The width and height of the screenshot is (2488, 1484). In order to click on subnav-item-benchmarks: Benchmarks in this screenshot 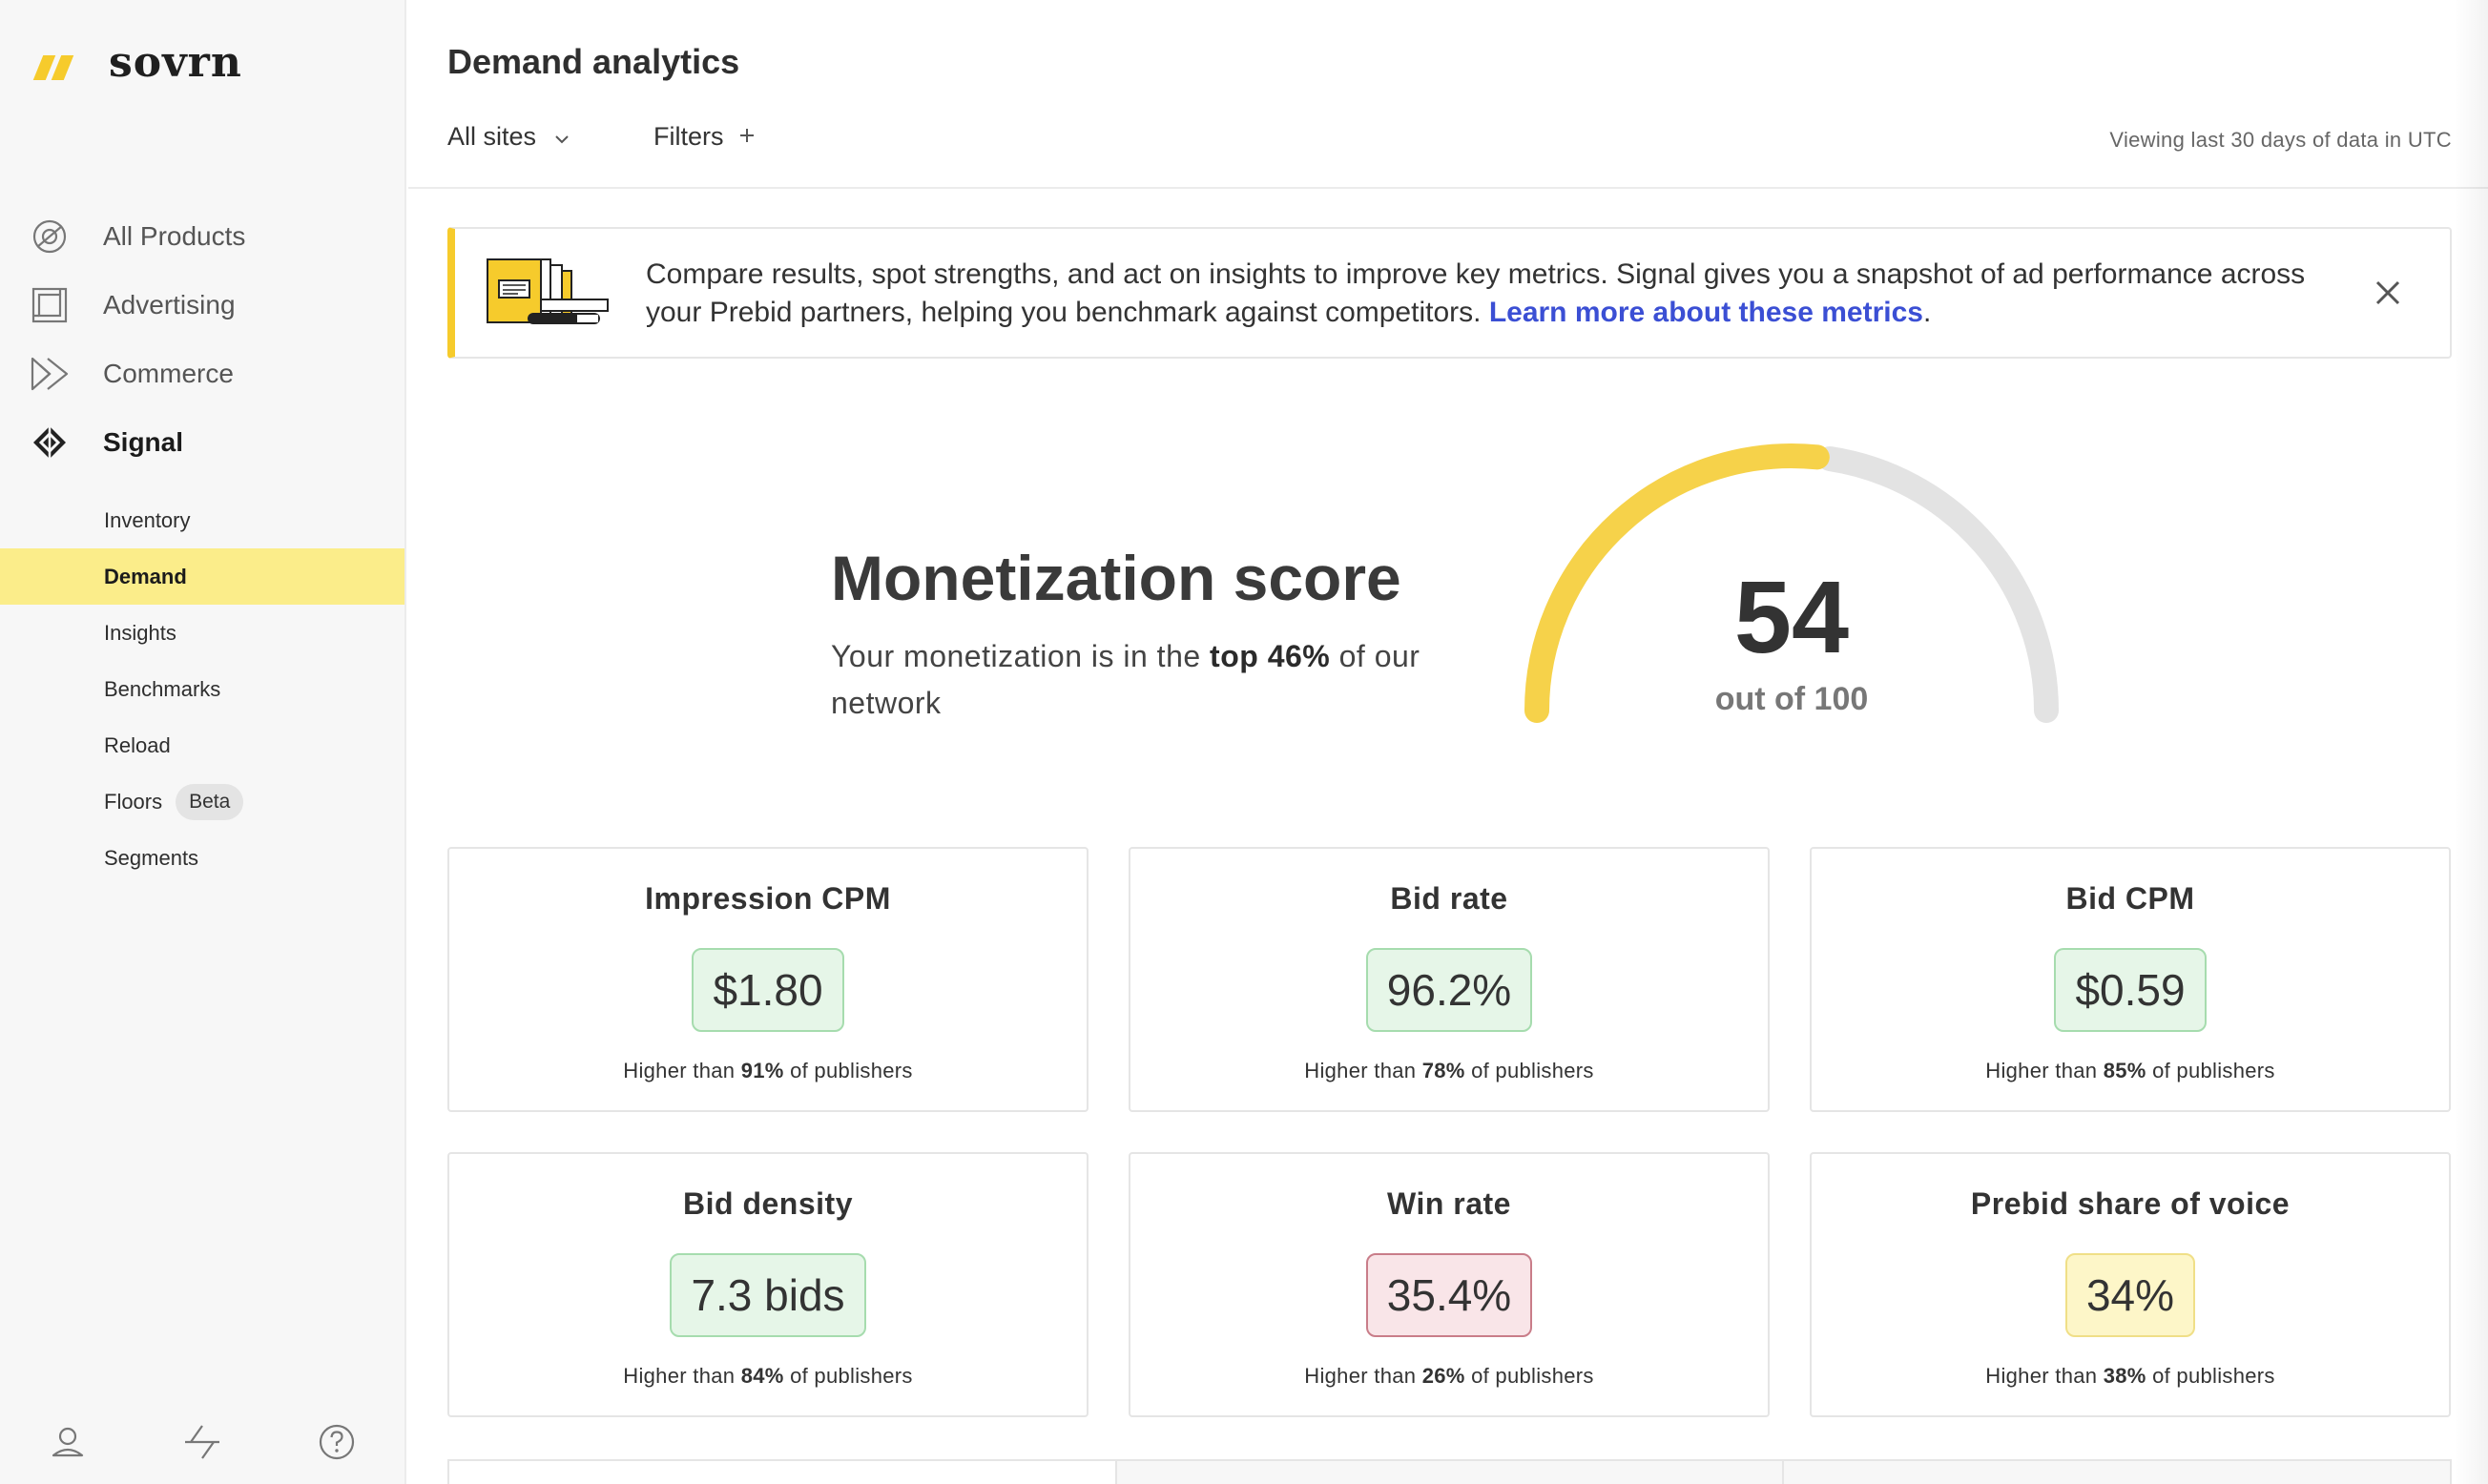, I will do `click(202, 689)`.